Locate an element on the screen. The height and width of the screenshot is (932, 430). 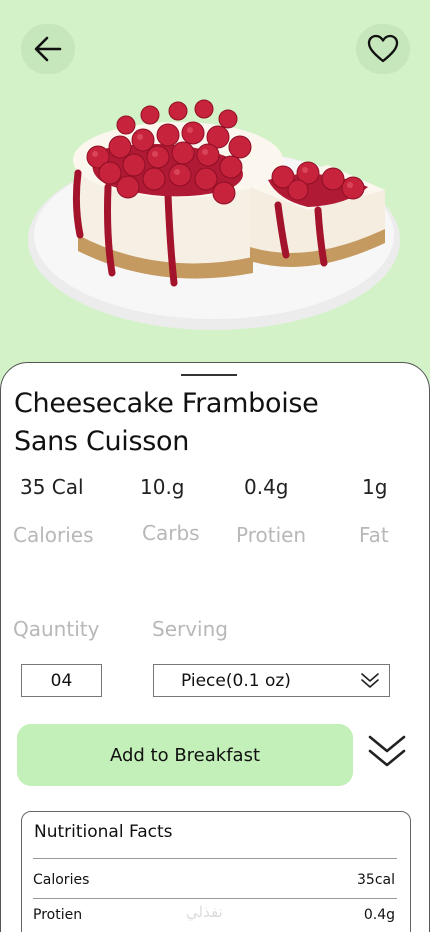
add-to-breakfast-button: Add to Breakfast is located at coordinates (185, 755).